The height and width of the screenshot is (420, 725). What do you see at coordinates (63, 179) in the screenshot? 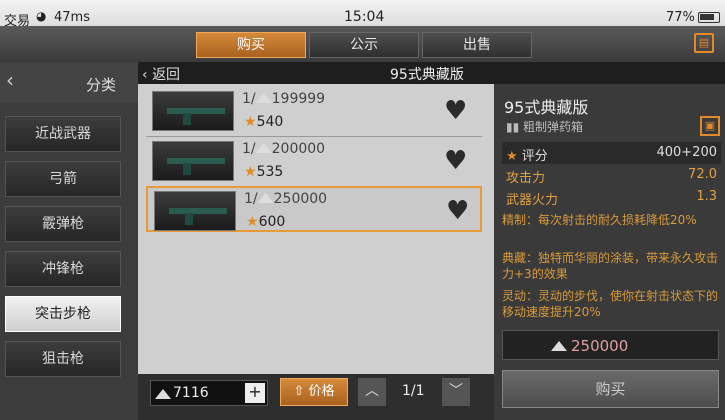
I see `sidebar-item-bow: 弓箭` at bounding box center [63, 179].